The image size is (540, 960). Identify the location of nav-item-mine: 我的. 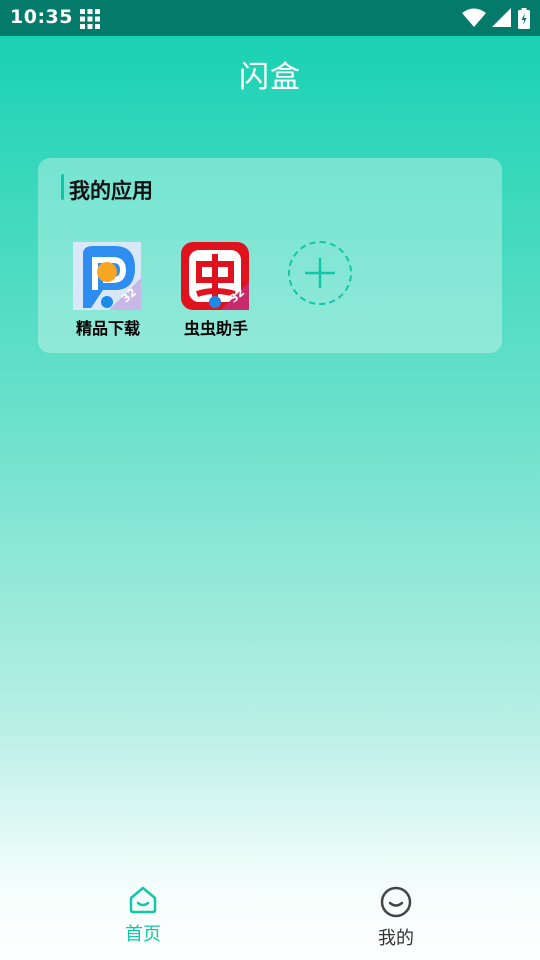
(396, 918).